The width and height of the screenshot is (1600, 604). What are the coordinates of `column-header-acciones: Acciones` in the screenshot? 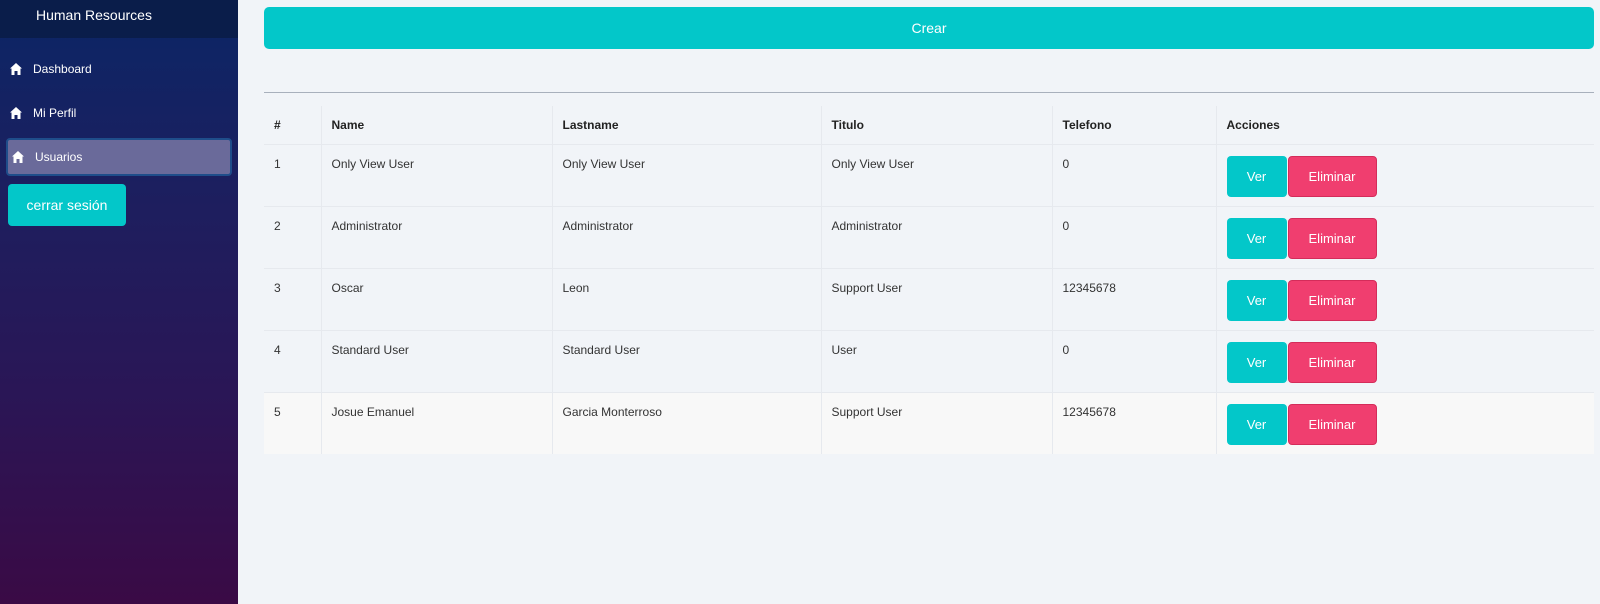 It's located at (1253, 124).